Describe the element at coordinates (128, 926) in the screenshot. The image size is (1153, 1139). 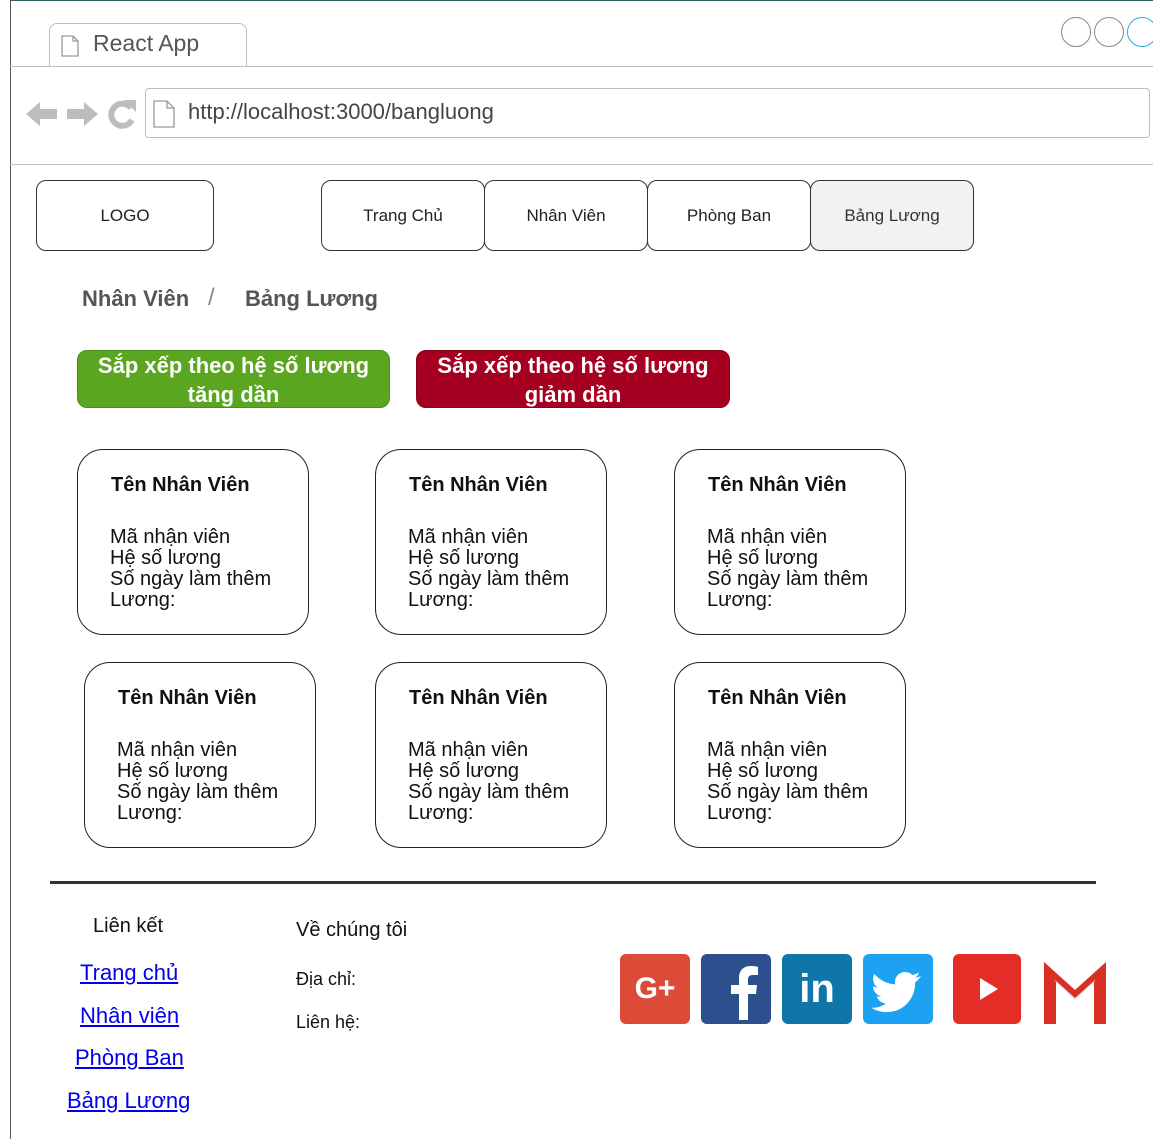
I see `footer-links-heading: Liên kết` at that location.